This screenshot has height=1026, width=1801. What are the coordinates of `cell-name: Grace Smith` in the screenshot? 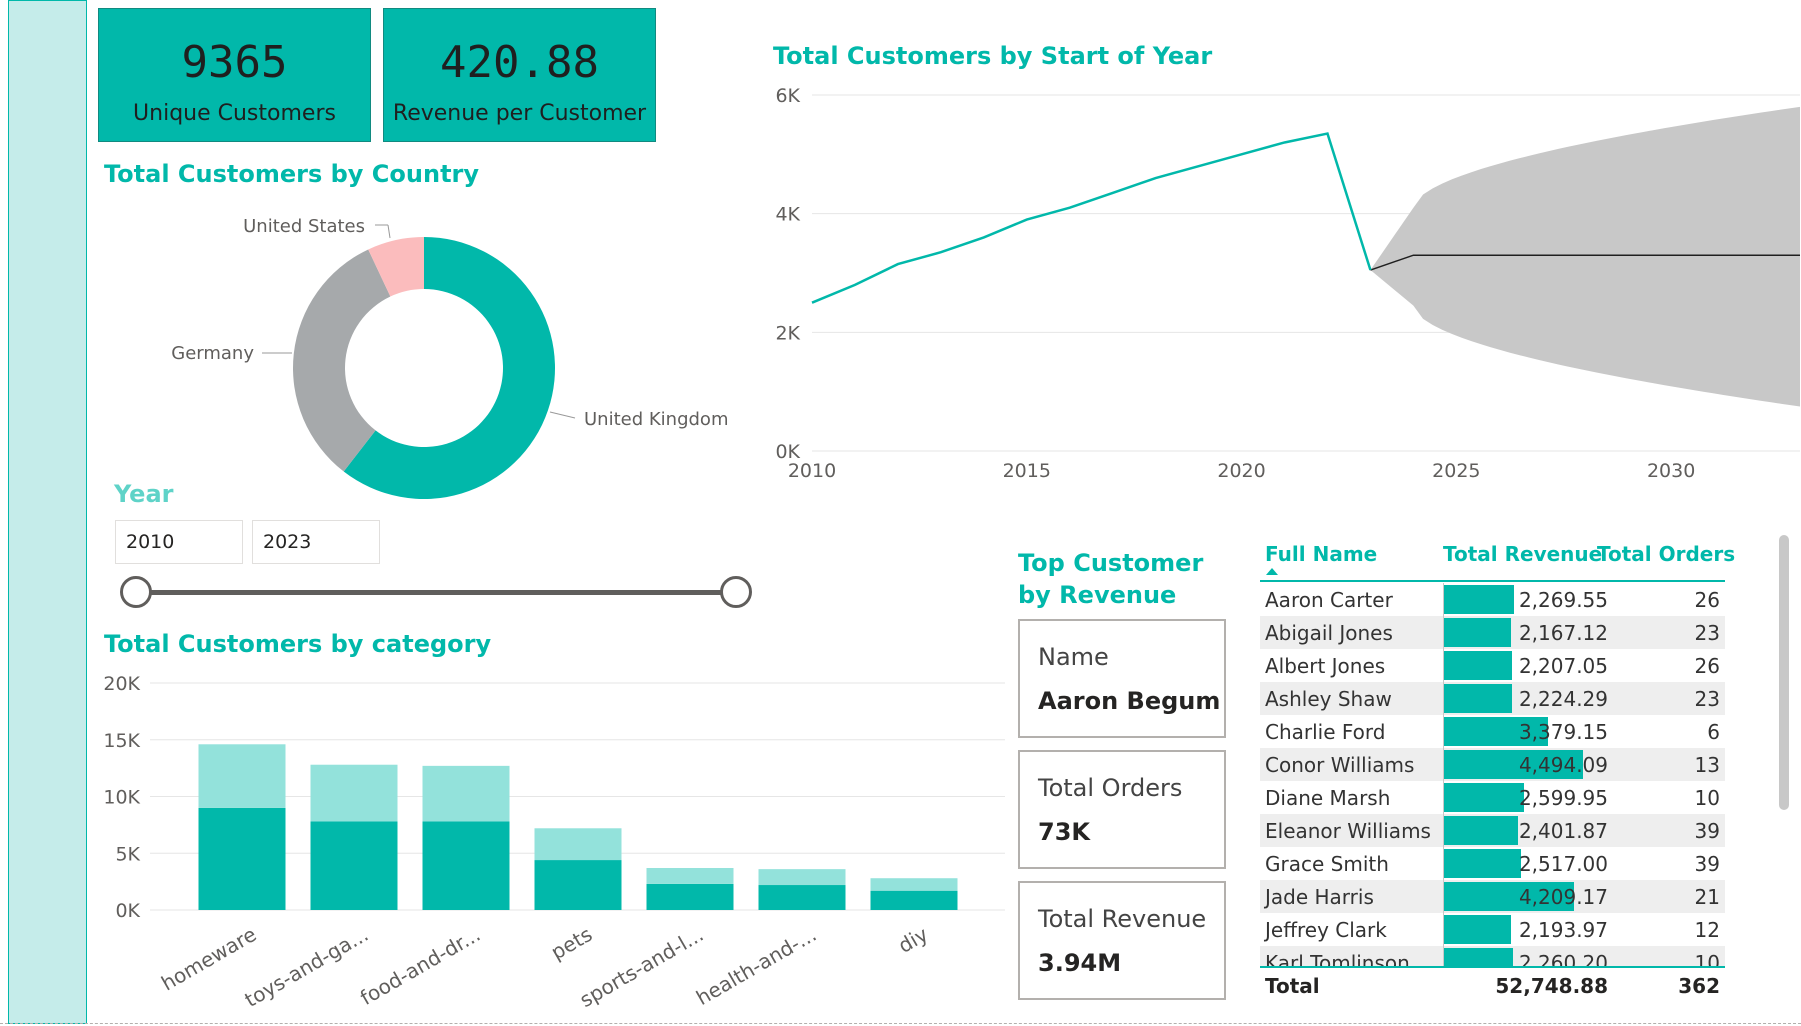 It's located at (1327, 864).